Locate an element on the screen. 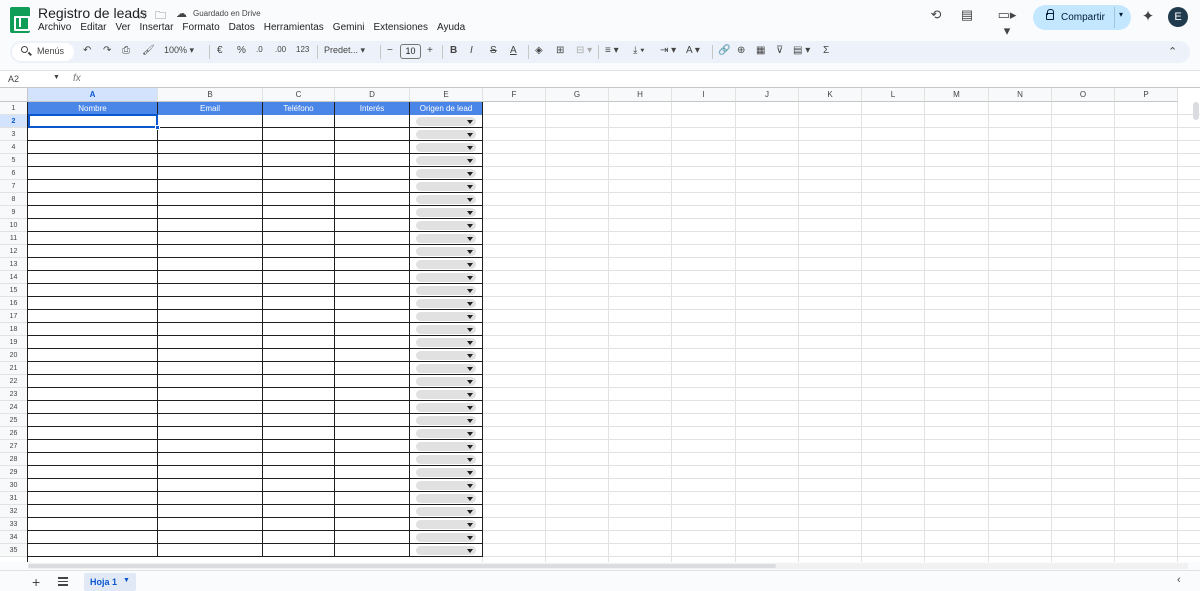 This screenshot has width=1200, height=591. row-header: 28 is located at coordinates (14, 459).